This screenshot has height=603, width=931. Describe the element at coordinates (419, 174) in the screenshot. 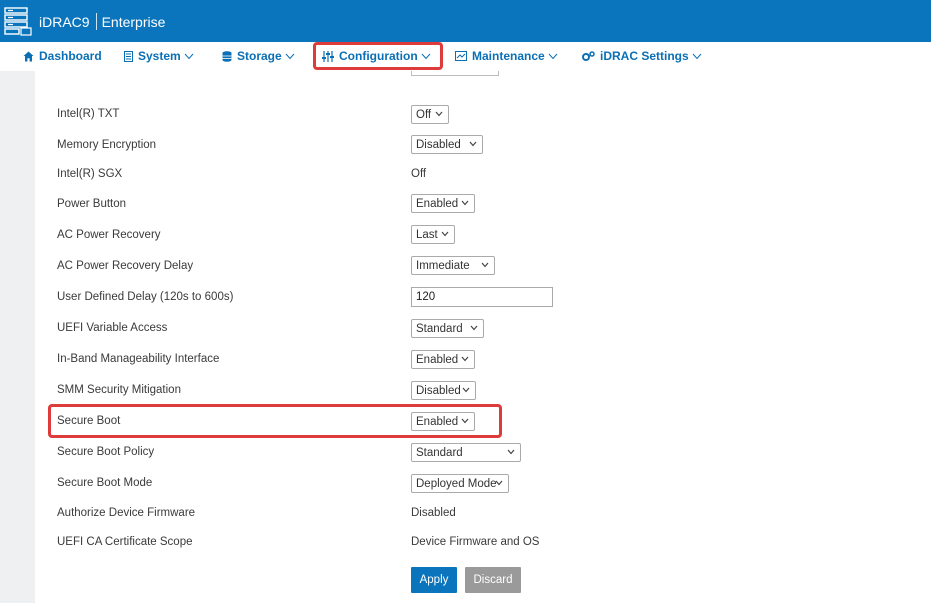

I see `intel-sgx-value: Off` at that location.